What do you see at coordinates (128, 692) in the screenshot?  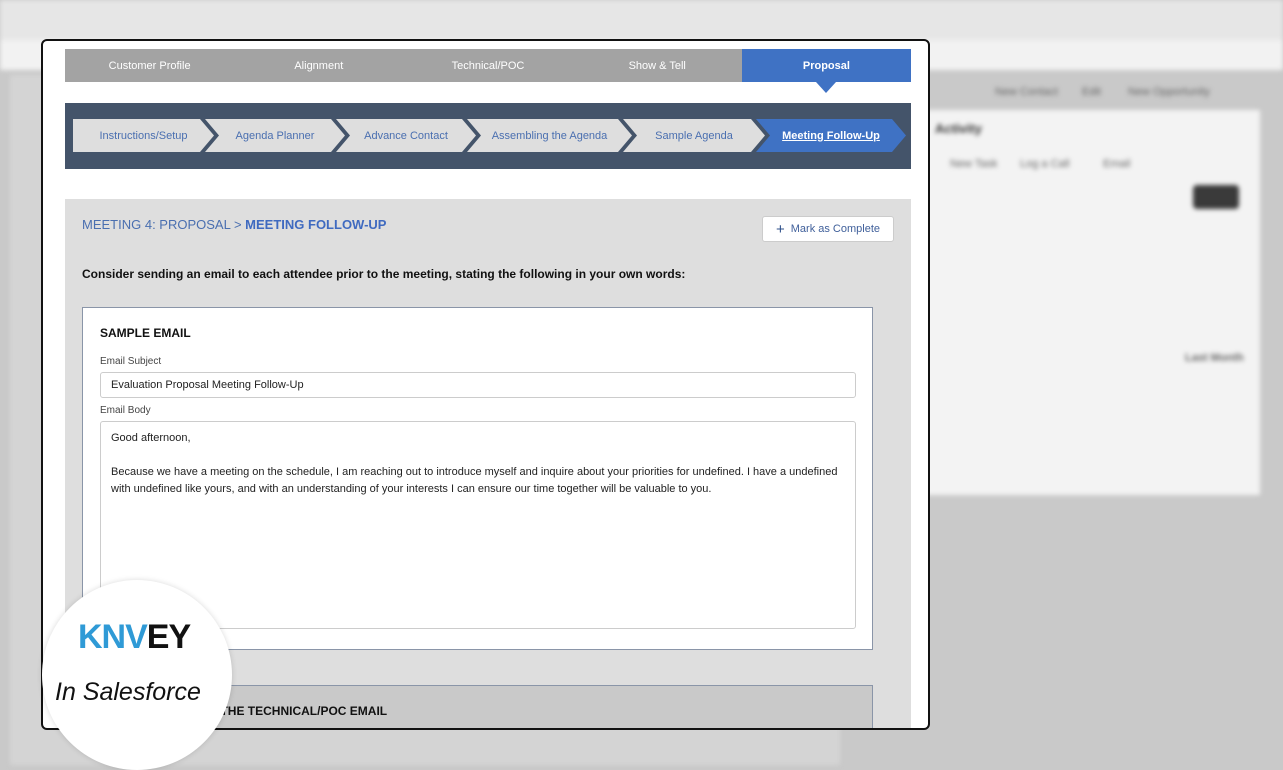 I see `logo-tagline: In Salesforce` at bounding box center [128, 692].